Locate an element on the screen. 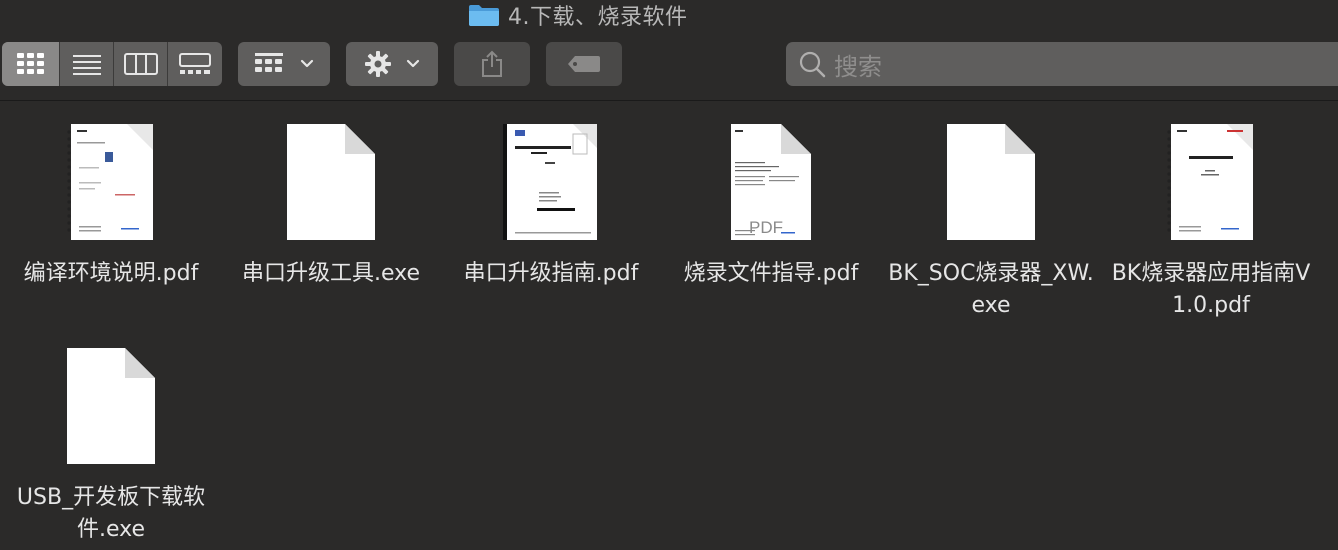 The image size is (1338, 550). file-name: BK烧录器应用指南V1.0.pdf is located at coordinates (1211, 289).